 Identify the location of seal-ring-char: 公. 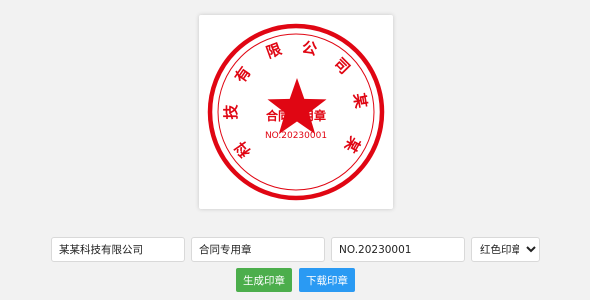
(309, 48).